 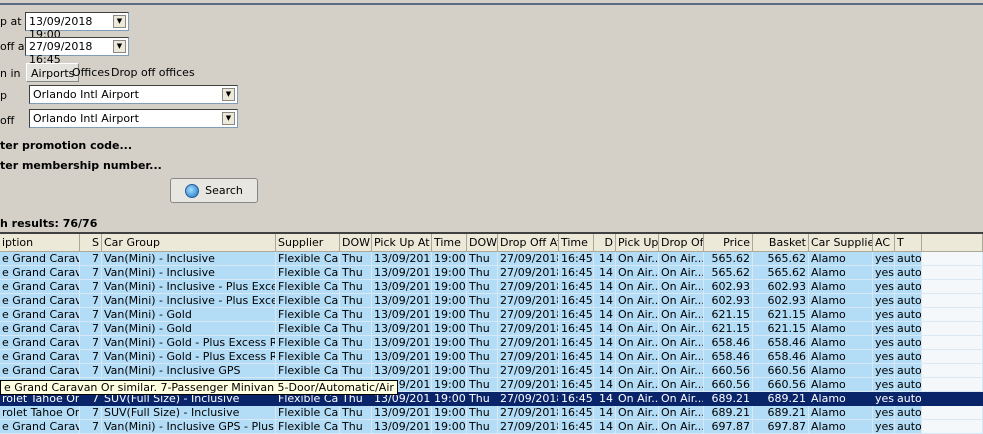 What do you see at coordinates (189, 243) in the screenshot?
I see `column-header-car-group: Car Group` at bounding box center [189, 243].